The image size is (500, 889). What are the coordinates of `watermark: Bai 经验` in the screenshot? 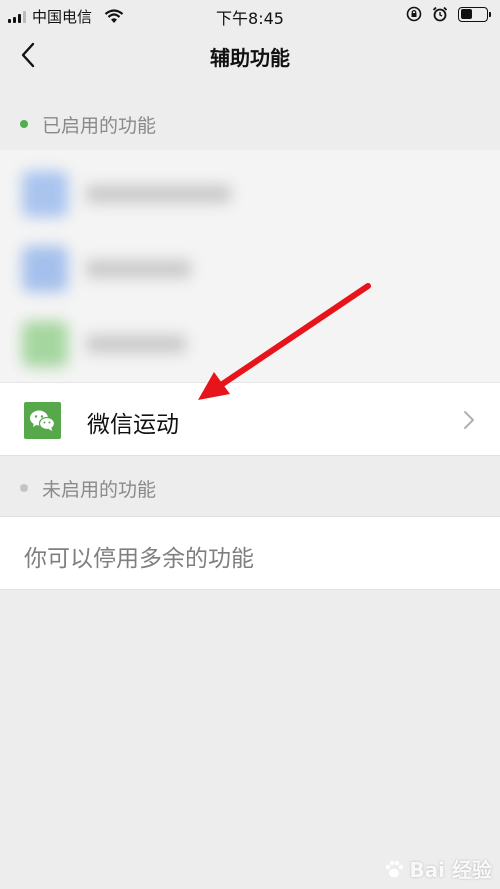 It's located at (437, 868).